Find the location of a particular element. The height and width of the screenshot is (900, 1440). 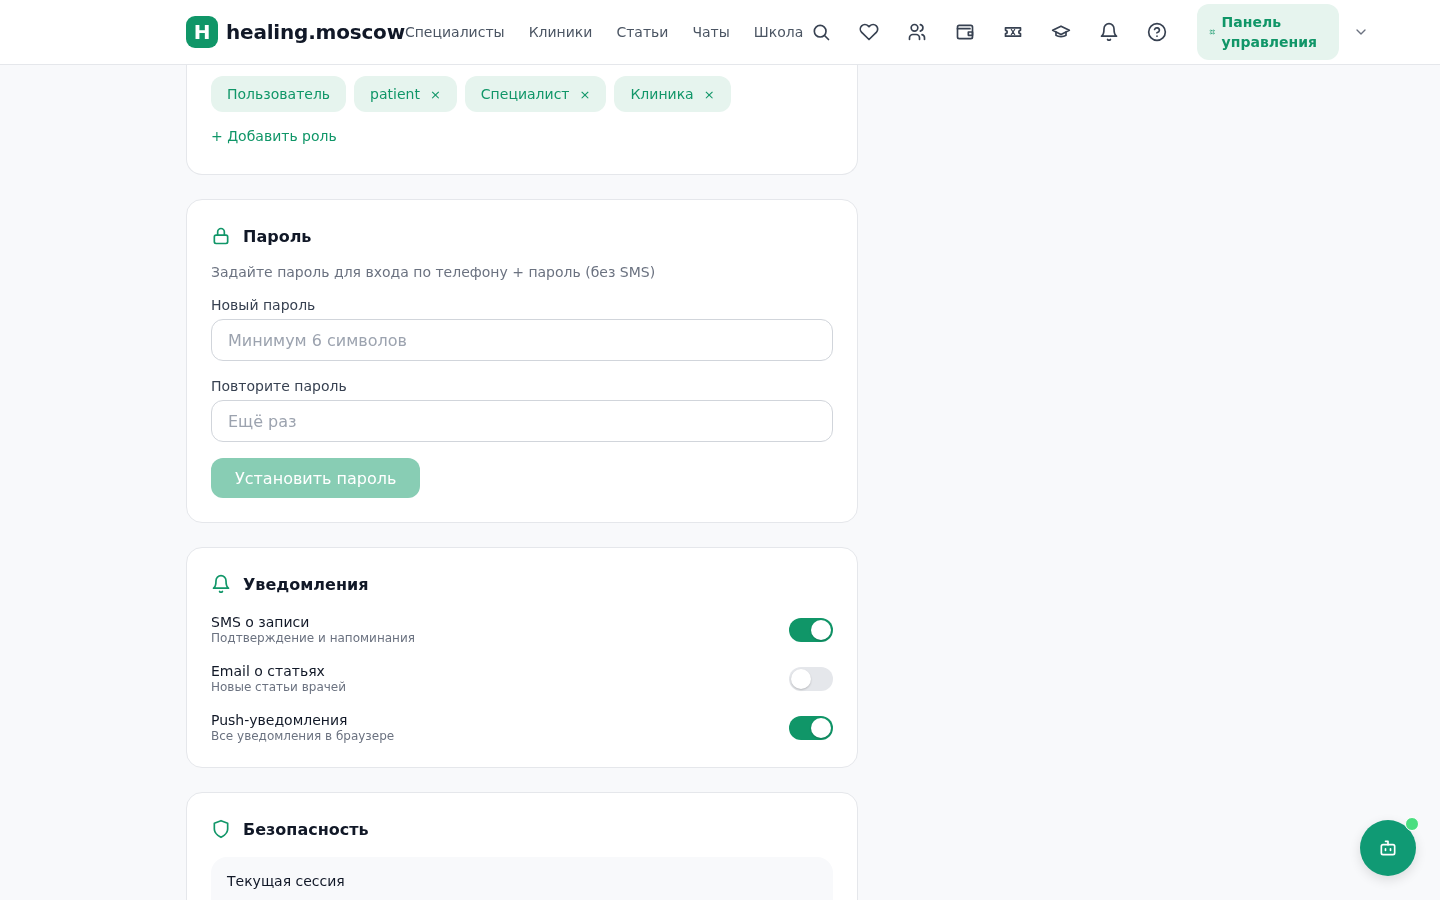

nav-link: Клиники is located at coordinates (560, 32).